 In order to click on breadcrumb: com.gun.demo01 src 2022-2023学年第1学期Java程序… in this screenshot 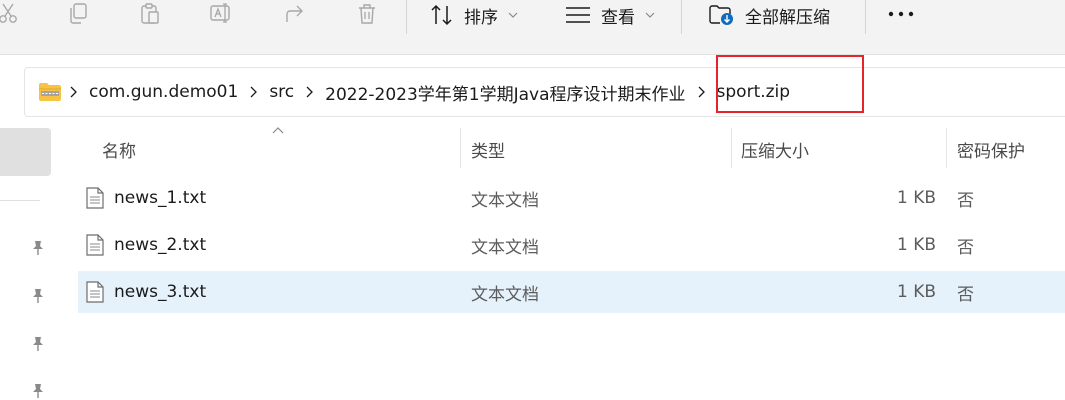, I will do `click(407, 92)`.